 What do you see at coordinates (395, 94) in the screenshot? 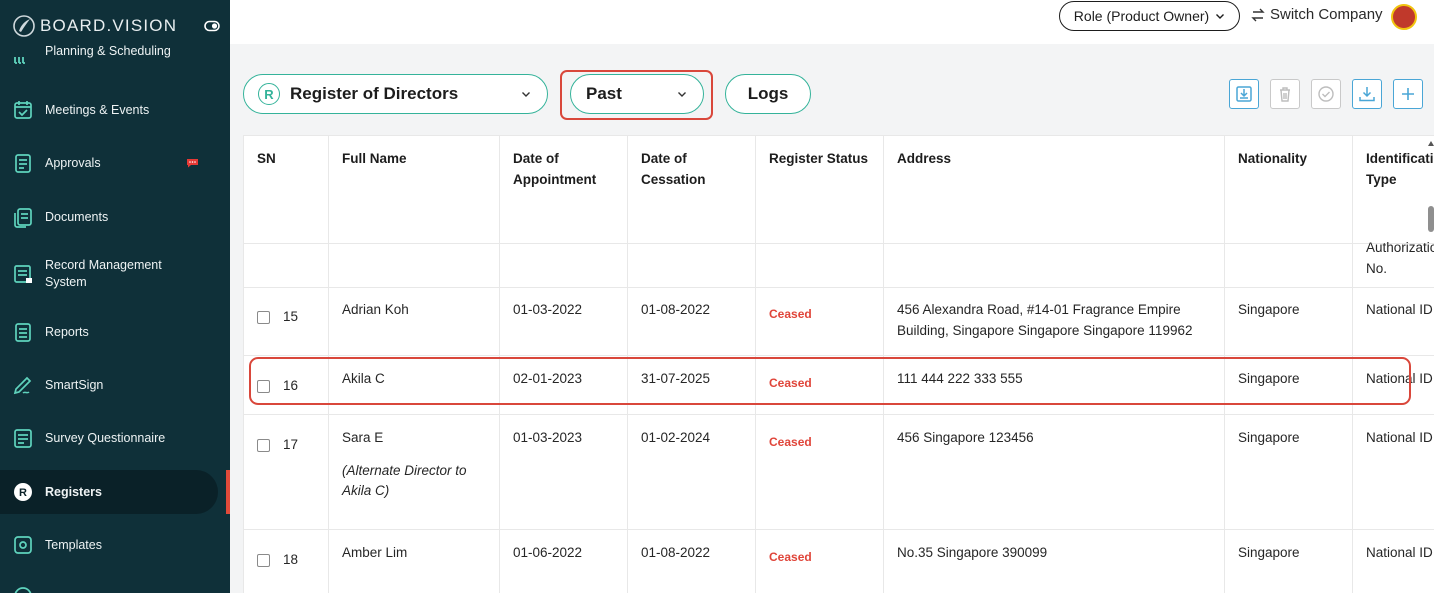
I see `register-type-dropdown: R Register of Directors` at bounding box center [395, 94].